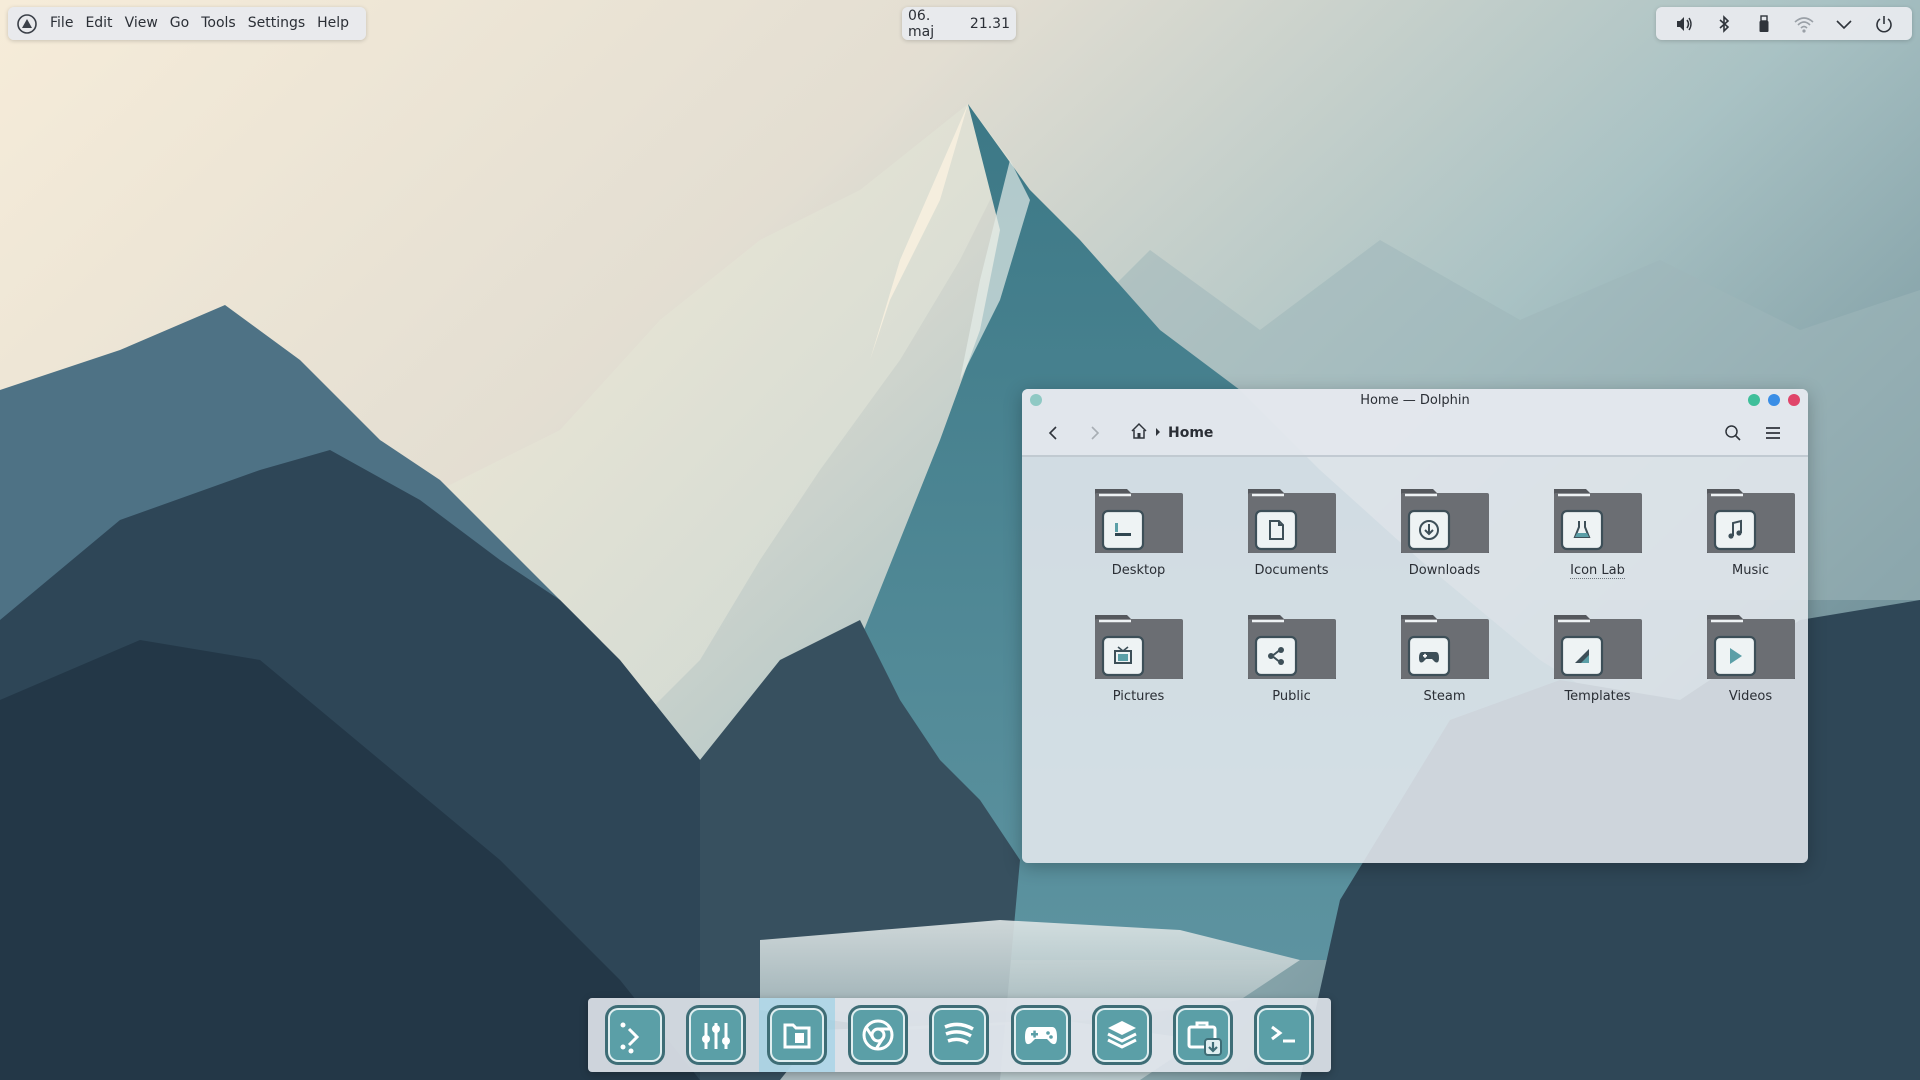 The image size is (1920, 1080). What do you see at coordinates (1139, 433) in the screenshot?
I see `home-icon` at bounding box center [1139, 433].